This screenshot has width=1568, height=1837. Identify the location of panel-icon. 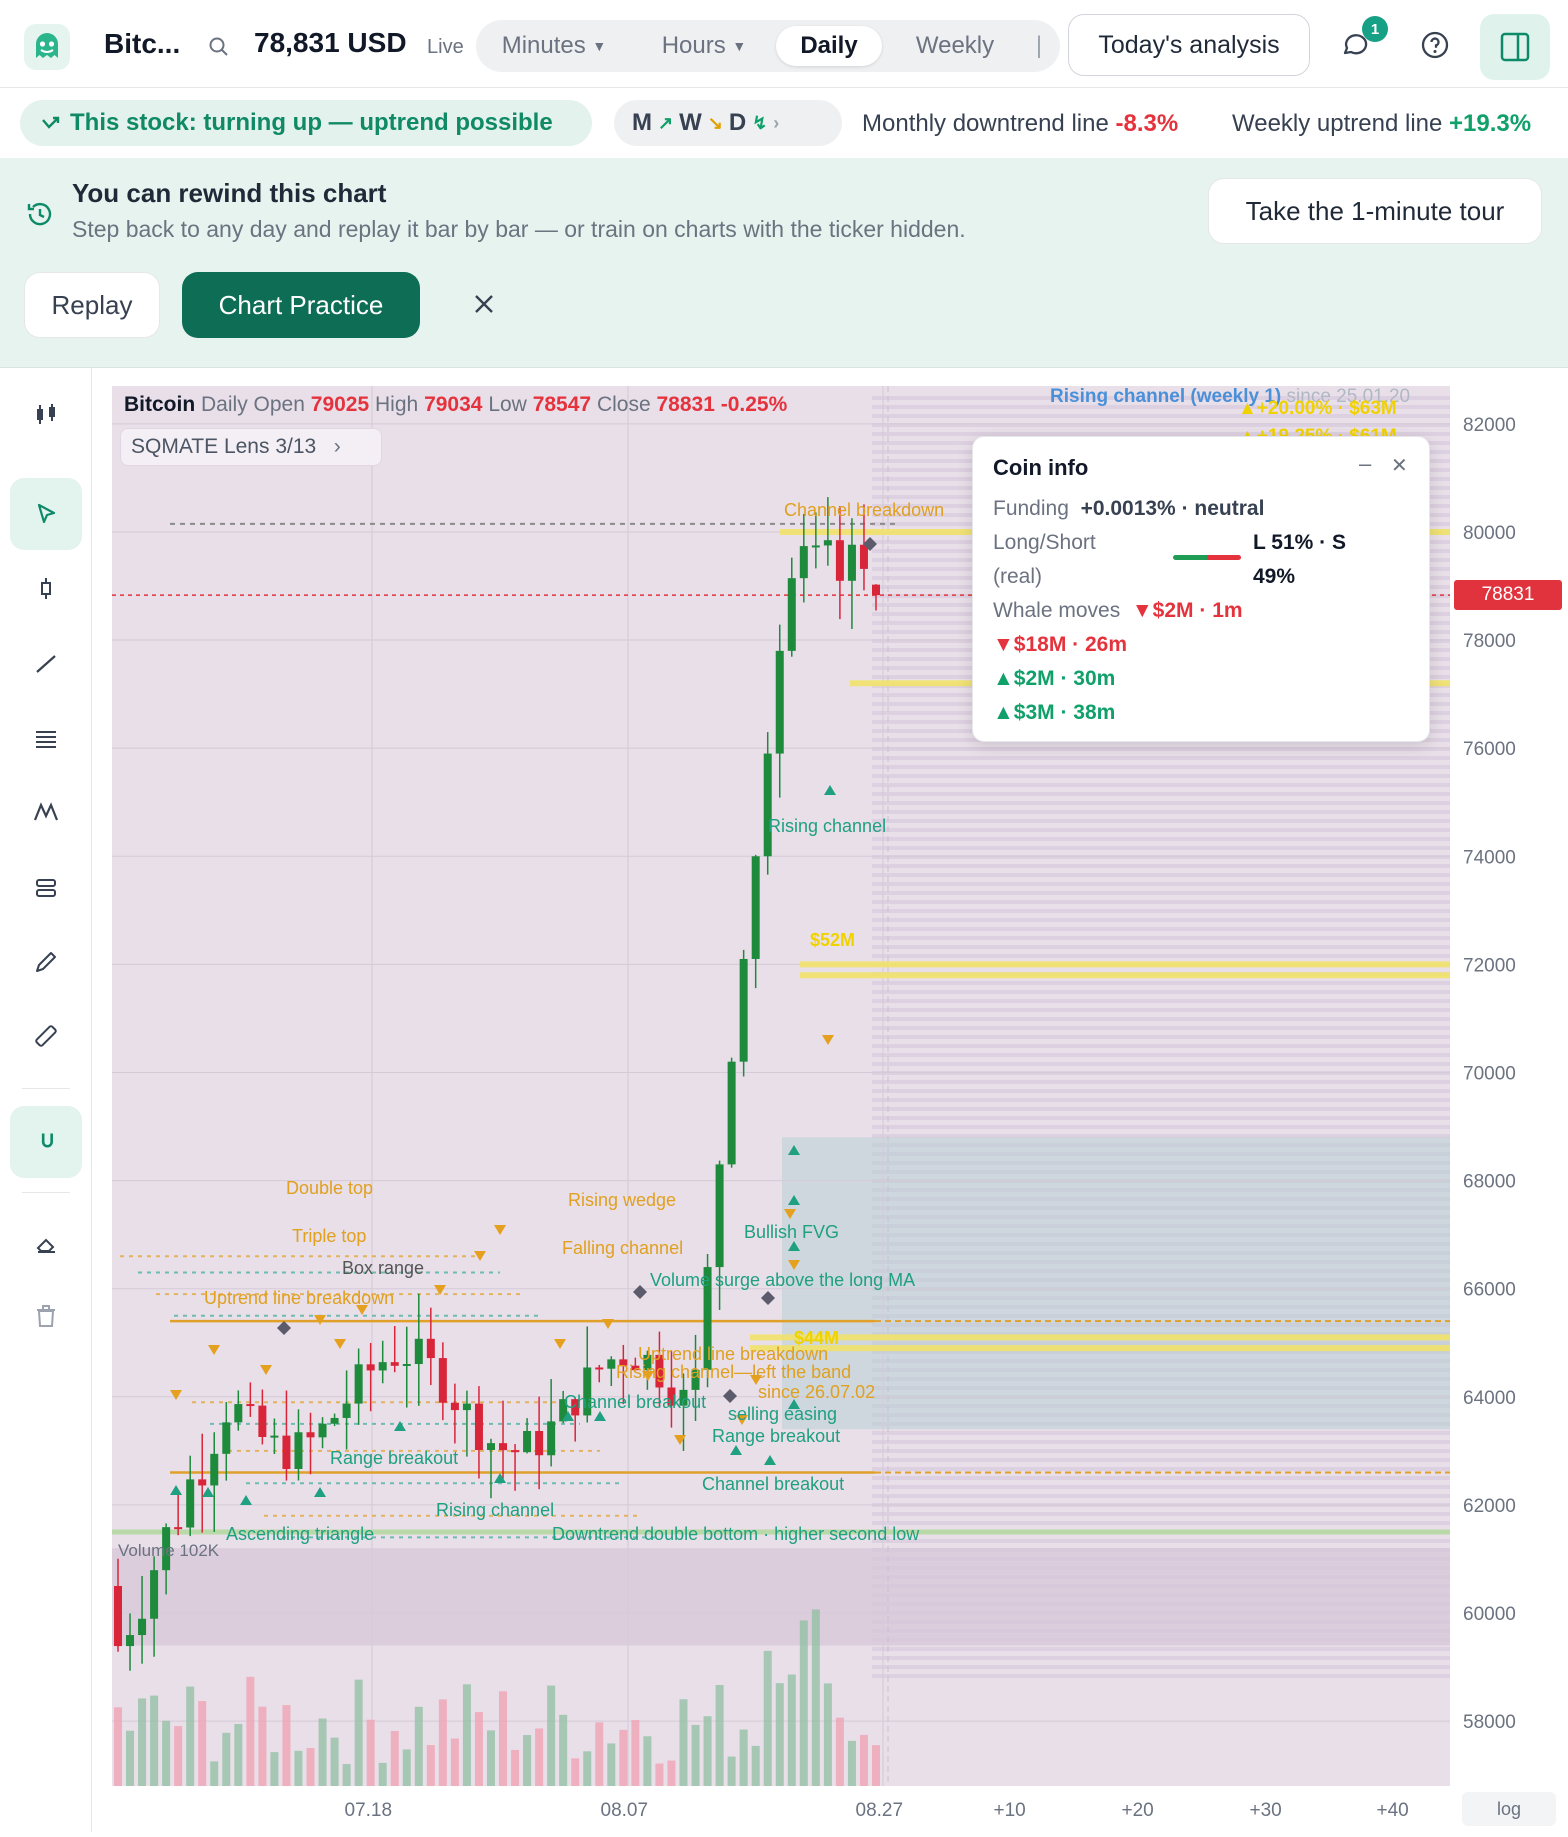
(1515, 47).